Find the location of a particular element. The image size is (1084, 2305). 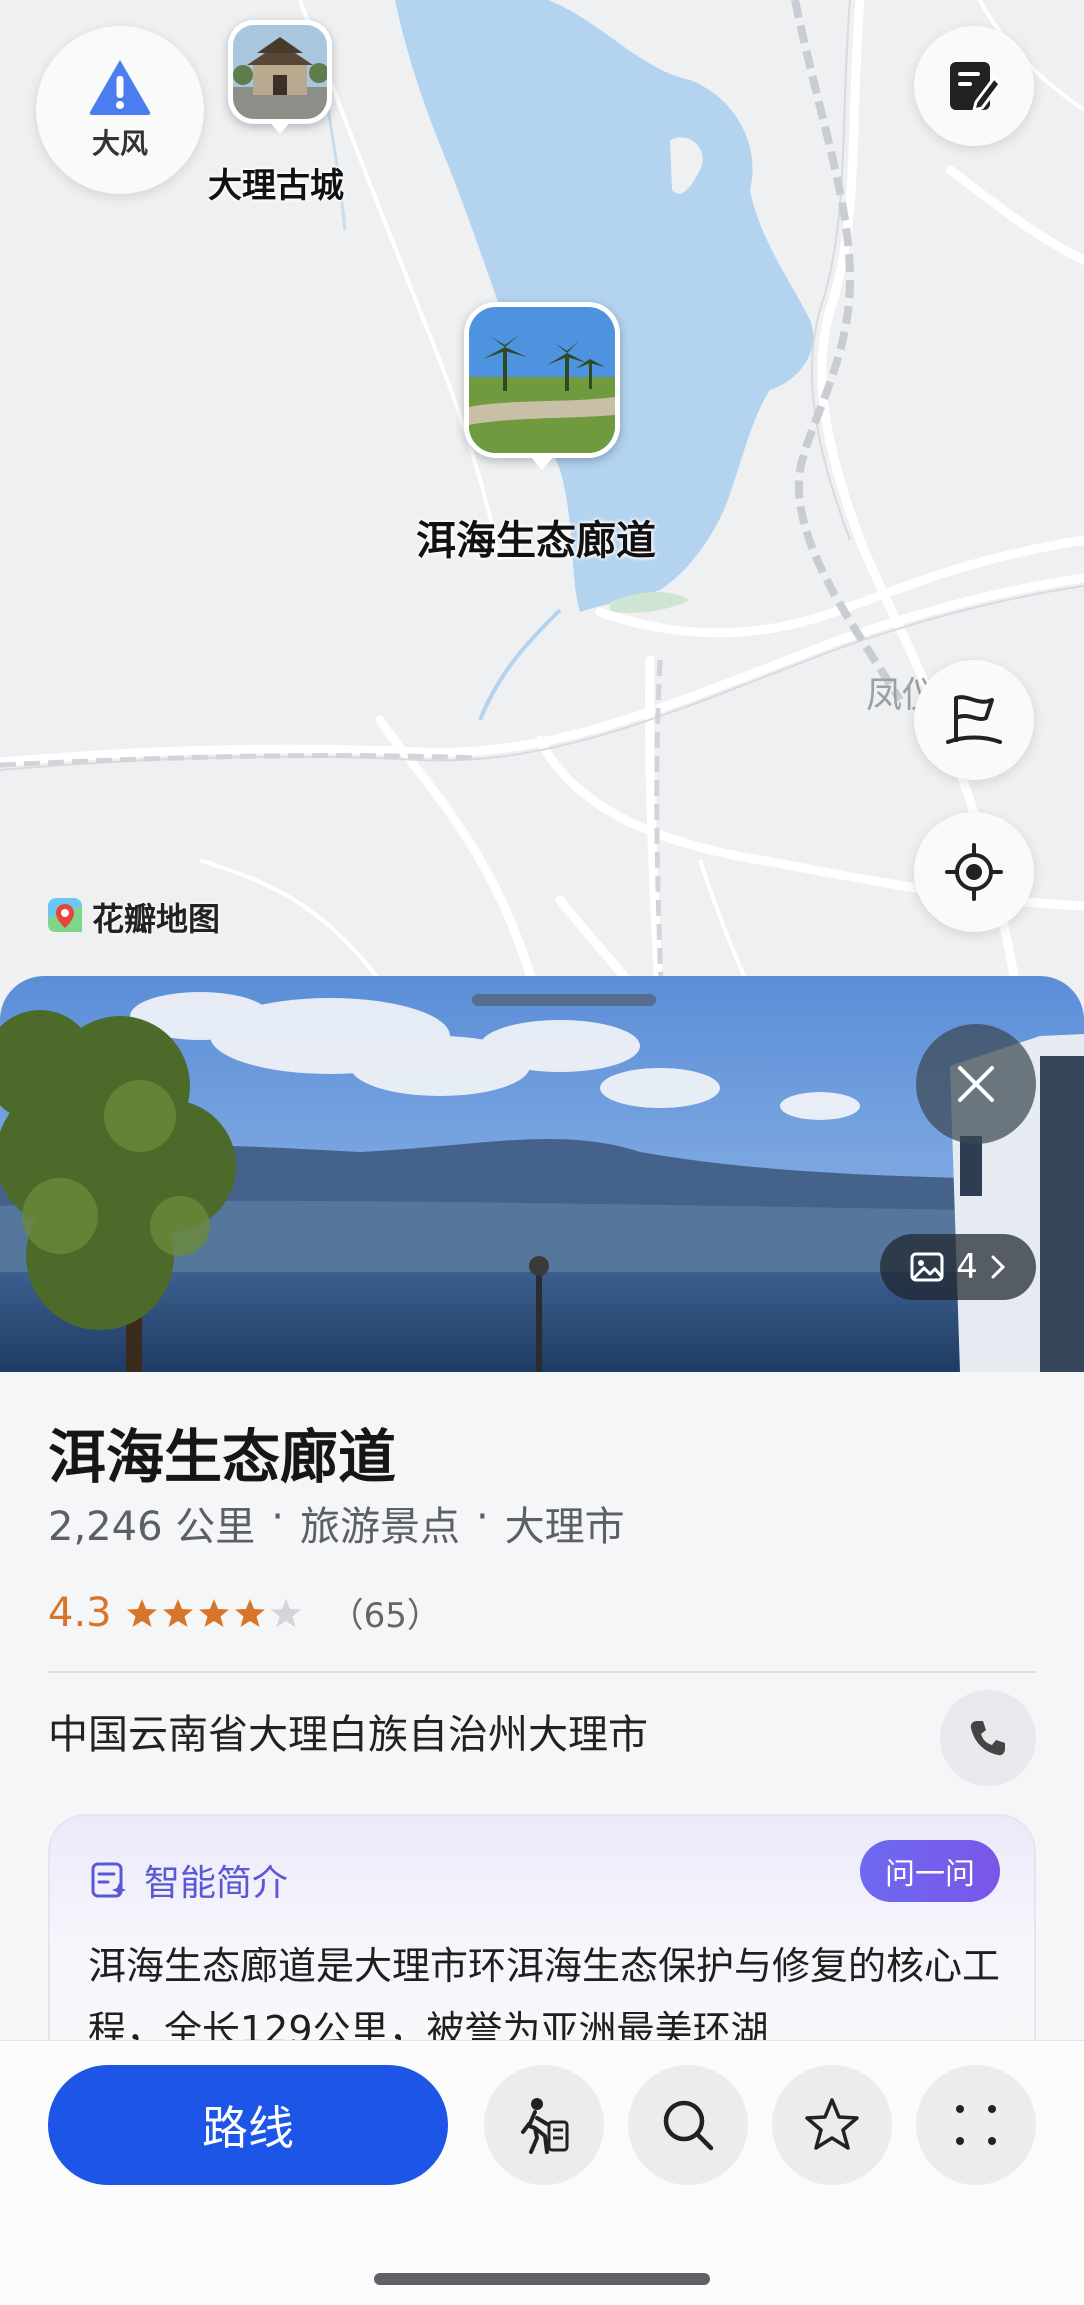

rating-row: 4.3 （65） is located at coordinates (244, 1612).